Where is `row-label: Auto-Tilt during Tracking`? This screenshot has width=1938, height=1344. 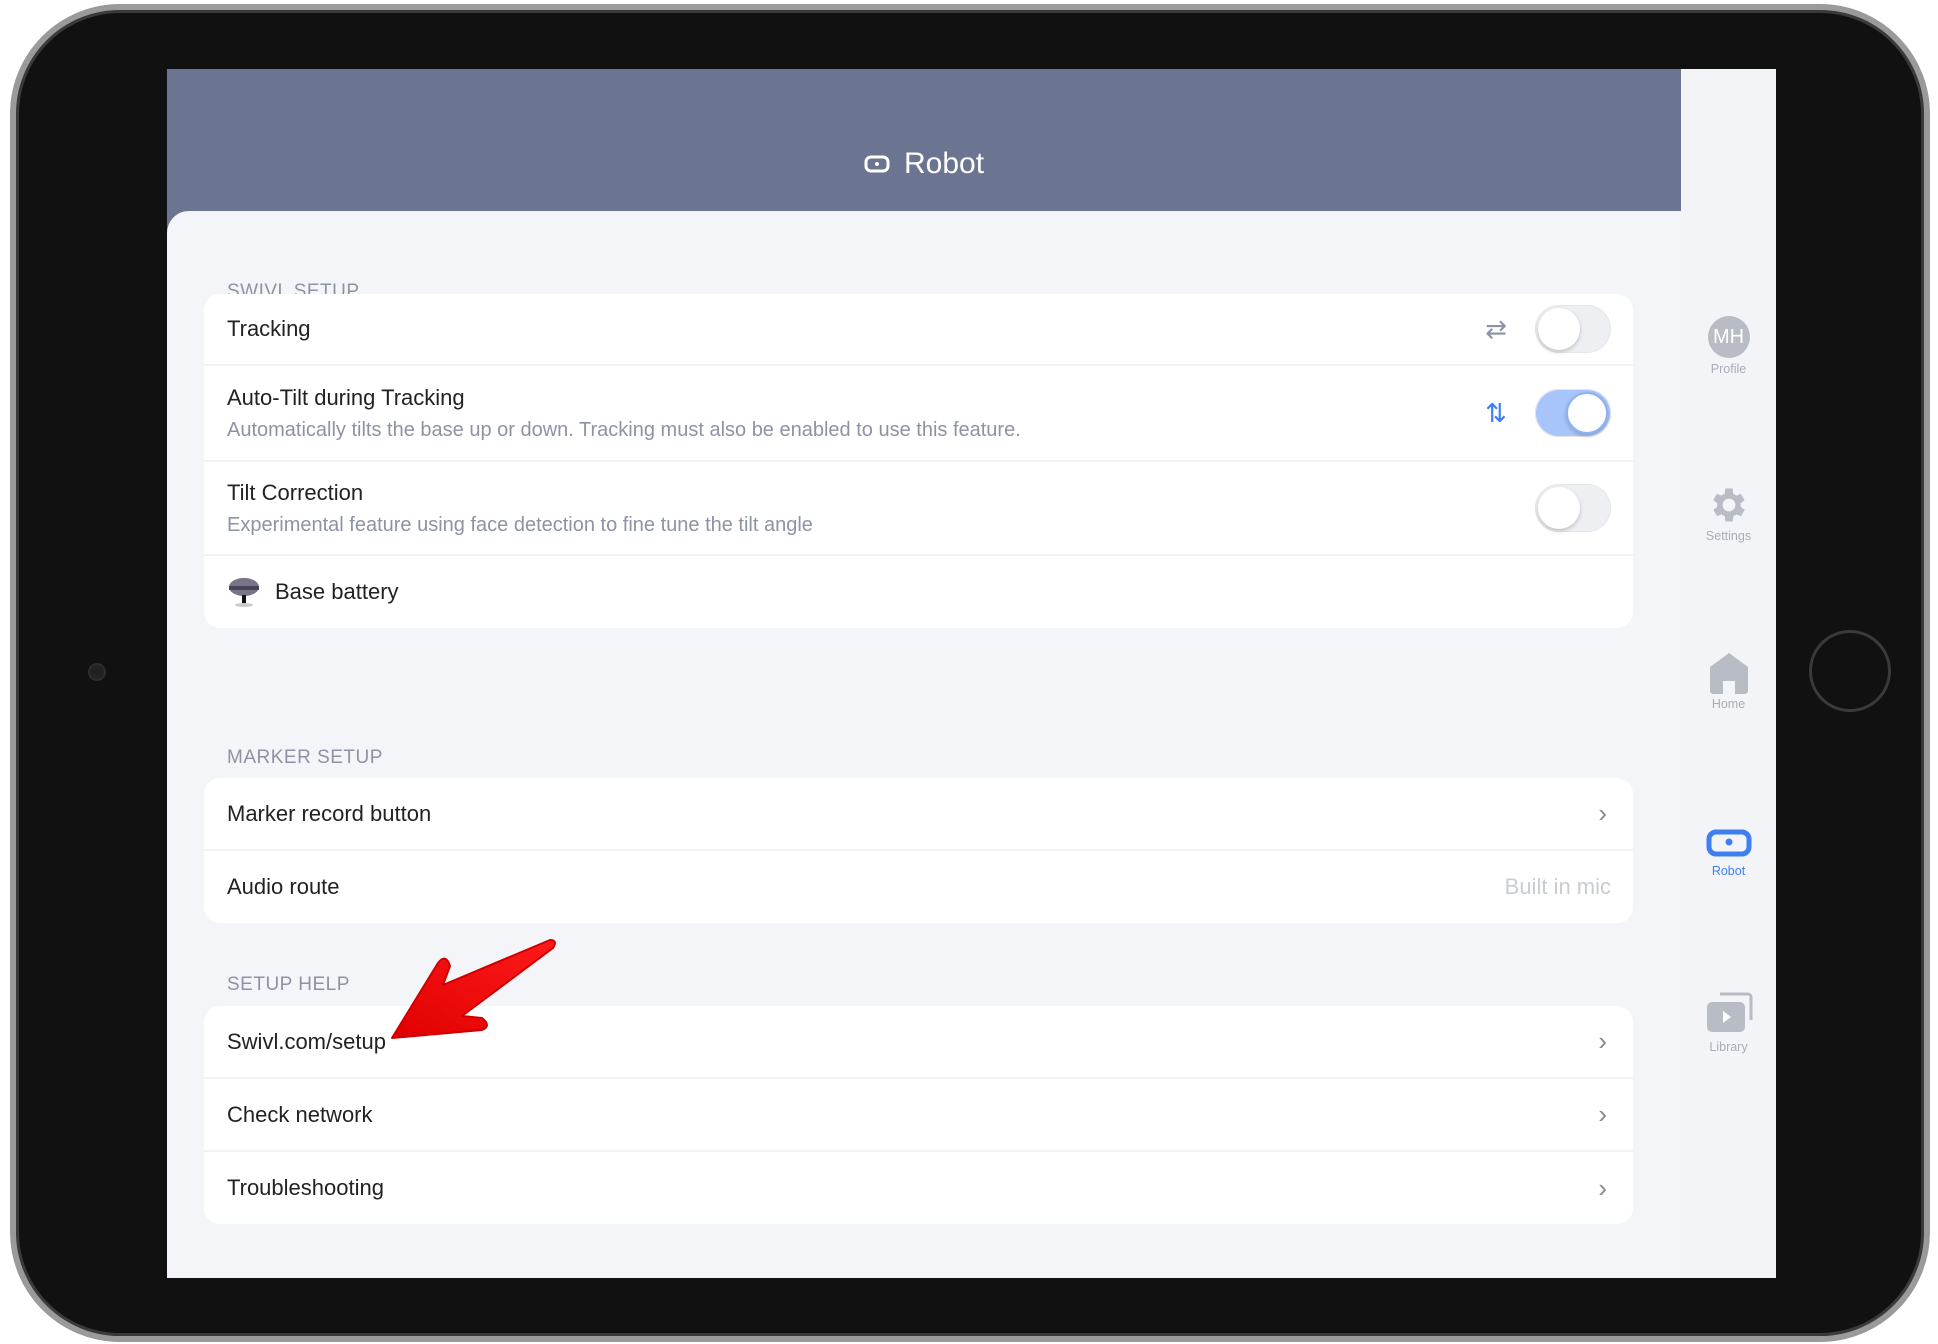 row-label: Auto-Tilt during Tracking is located at coordinates (346, 397).